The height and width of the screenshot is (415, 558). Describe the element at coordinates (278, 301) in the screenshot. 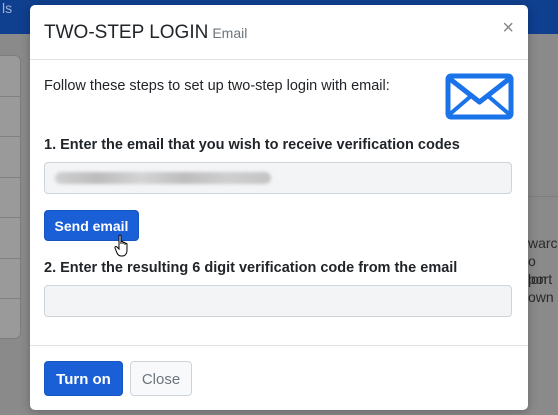

I see `verification-code-input` at that location.